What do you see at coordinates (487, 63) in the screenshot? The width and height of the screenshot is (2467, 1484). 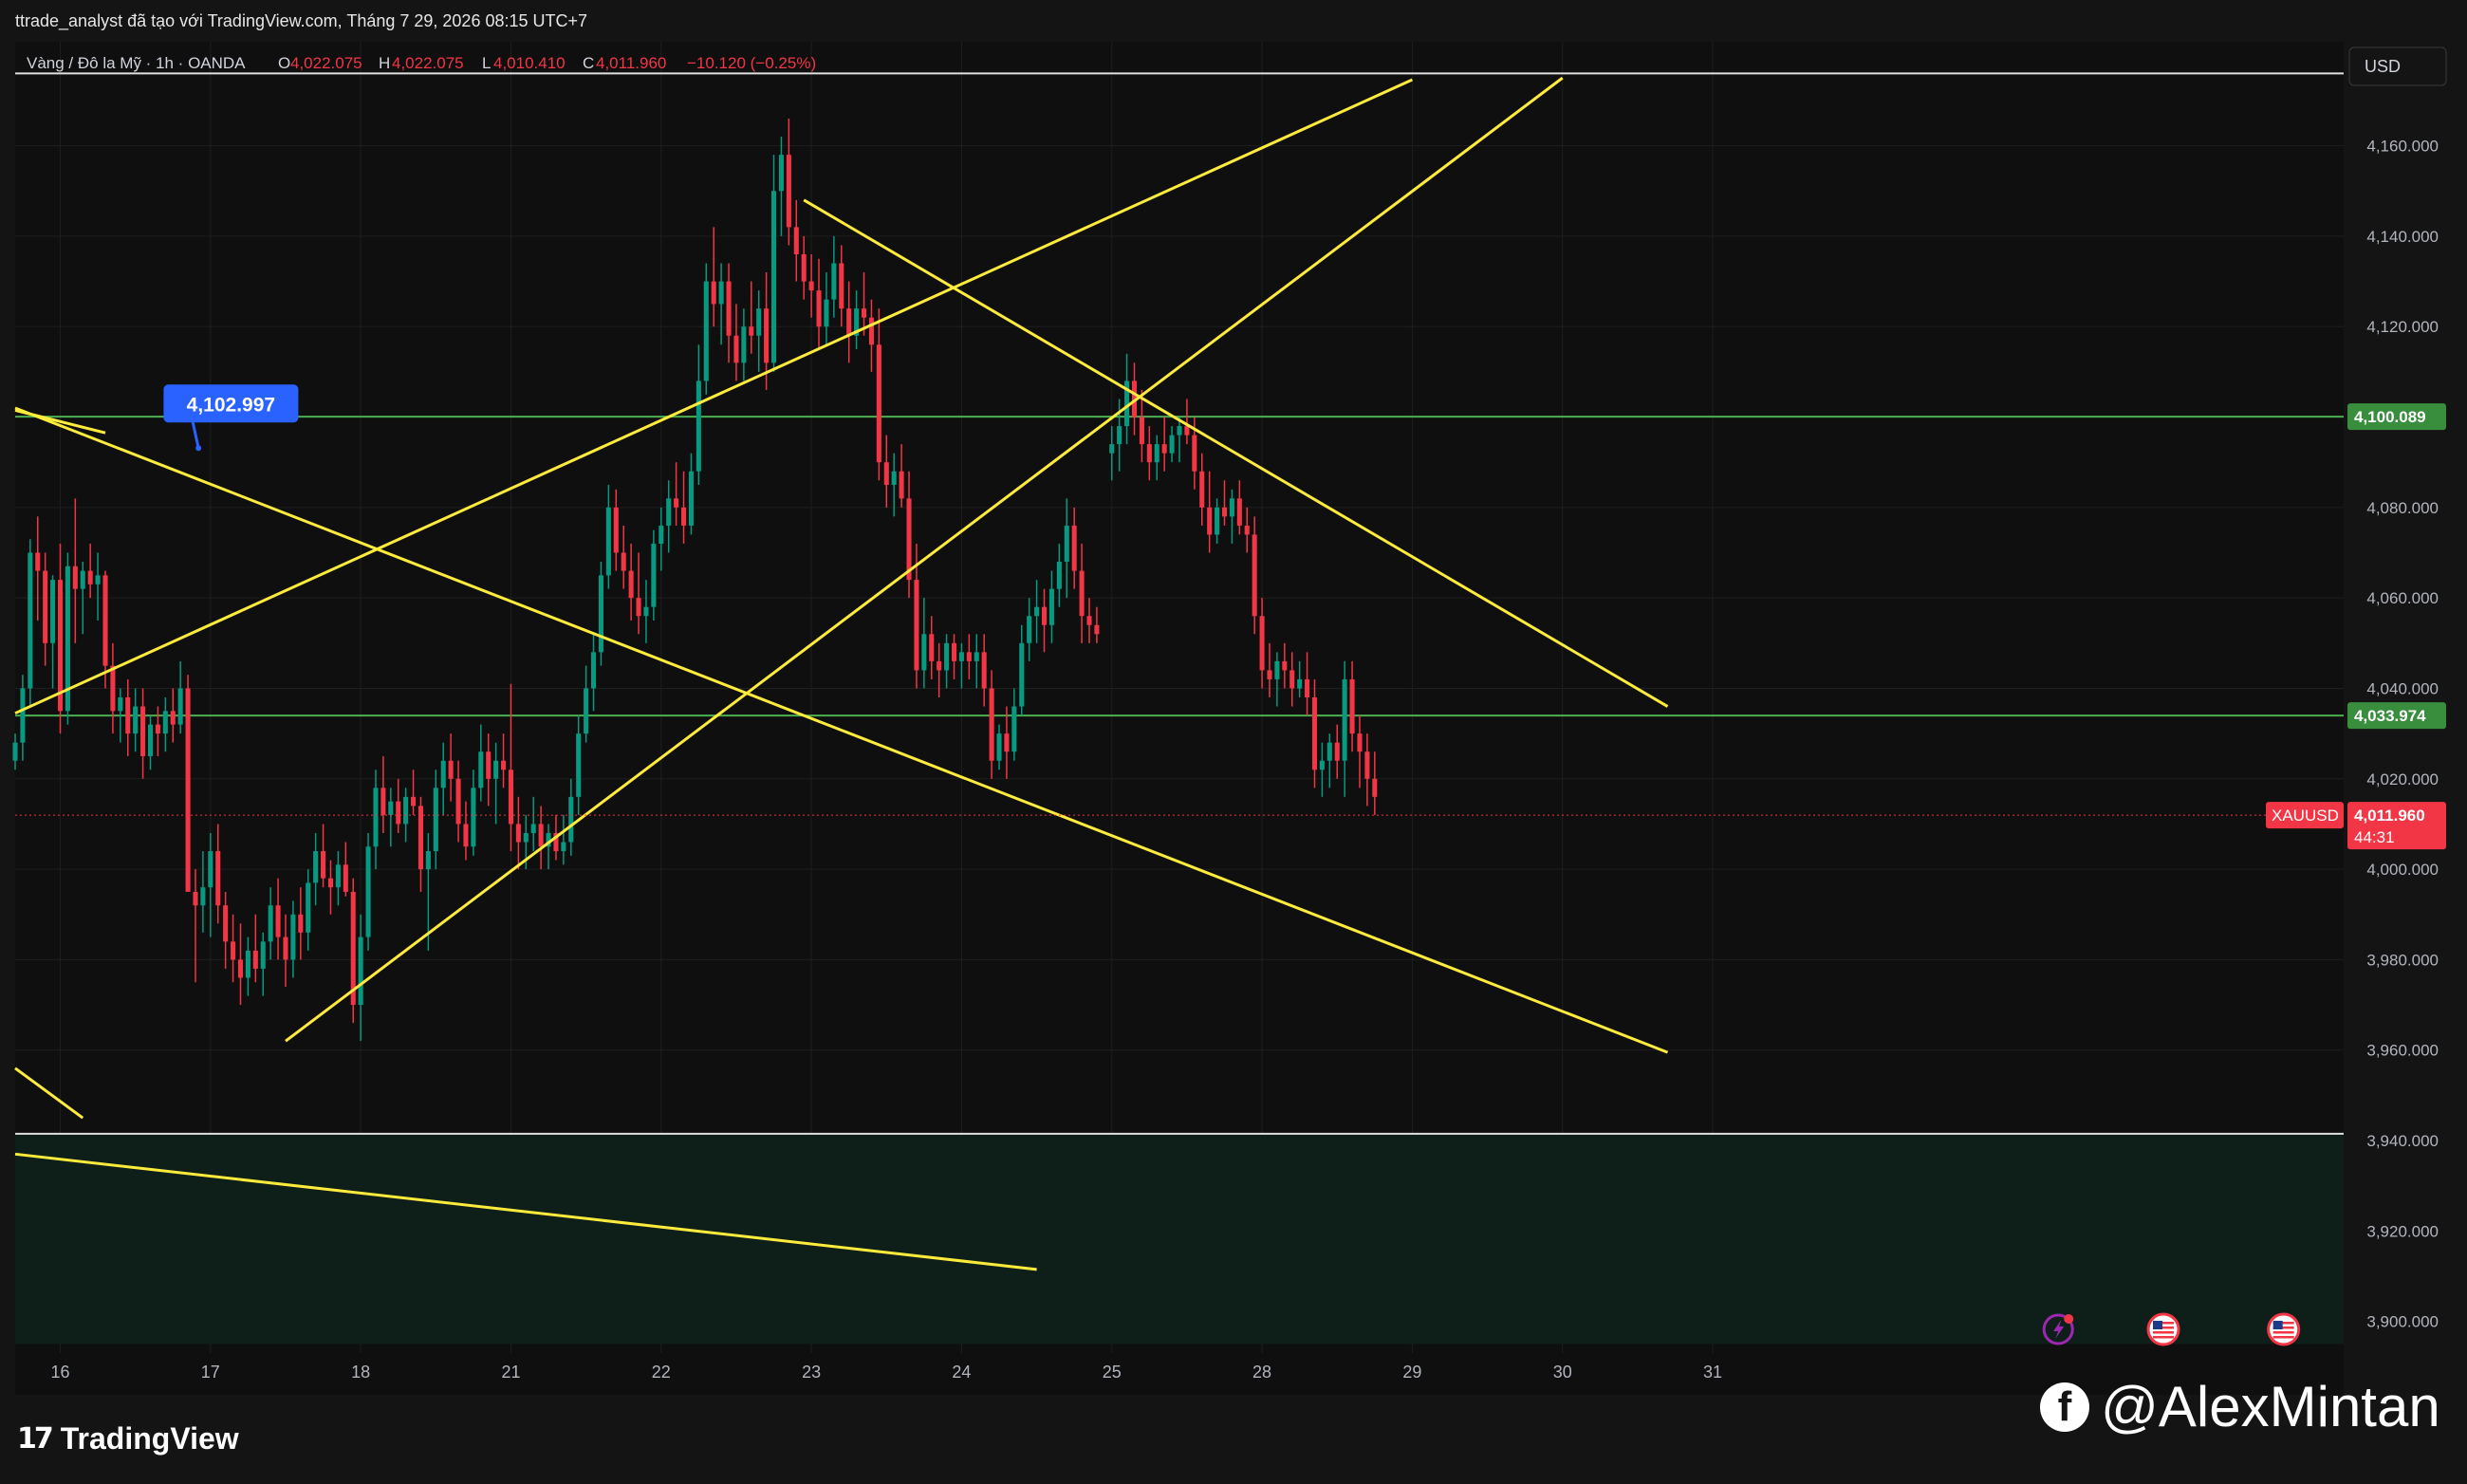 I see `legend-l-label: L` at bounding box center [487, 63].